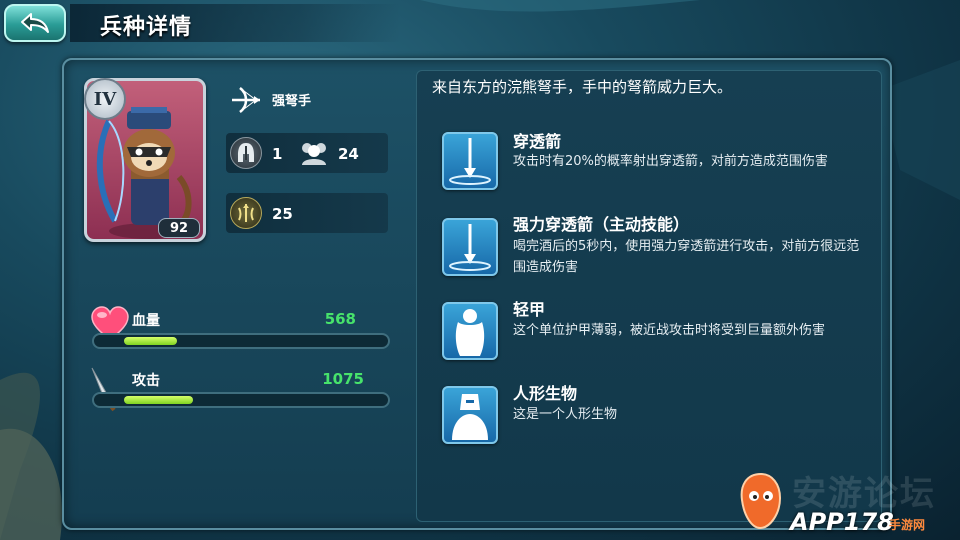 This screenshot has width=960, height=540. Describe the element at coordinates (601, 224) in the screenshot. I see `skill-name: 强力穿透箭（主动技能）` at that location.